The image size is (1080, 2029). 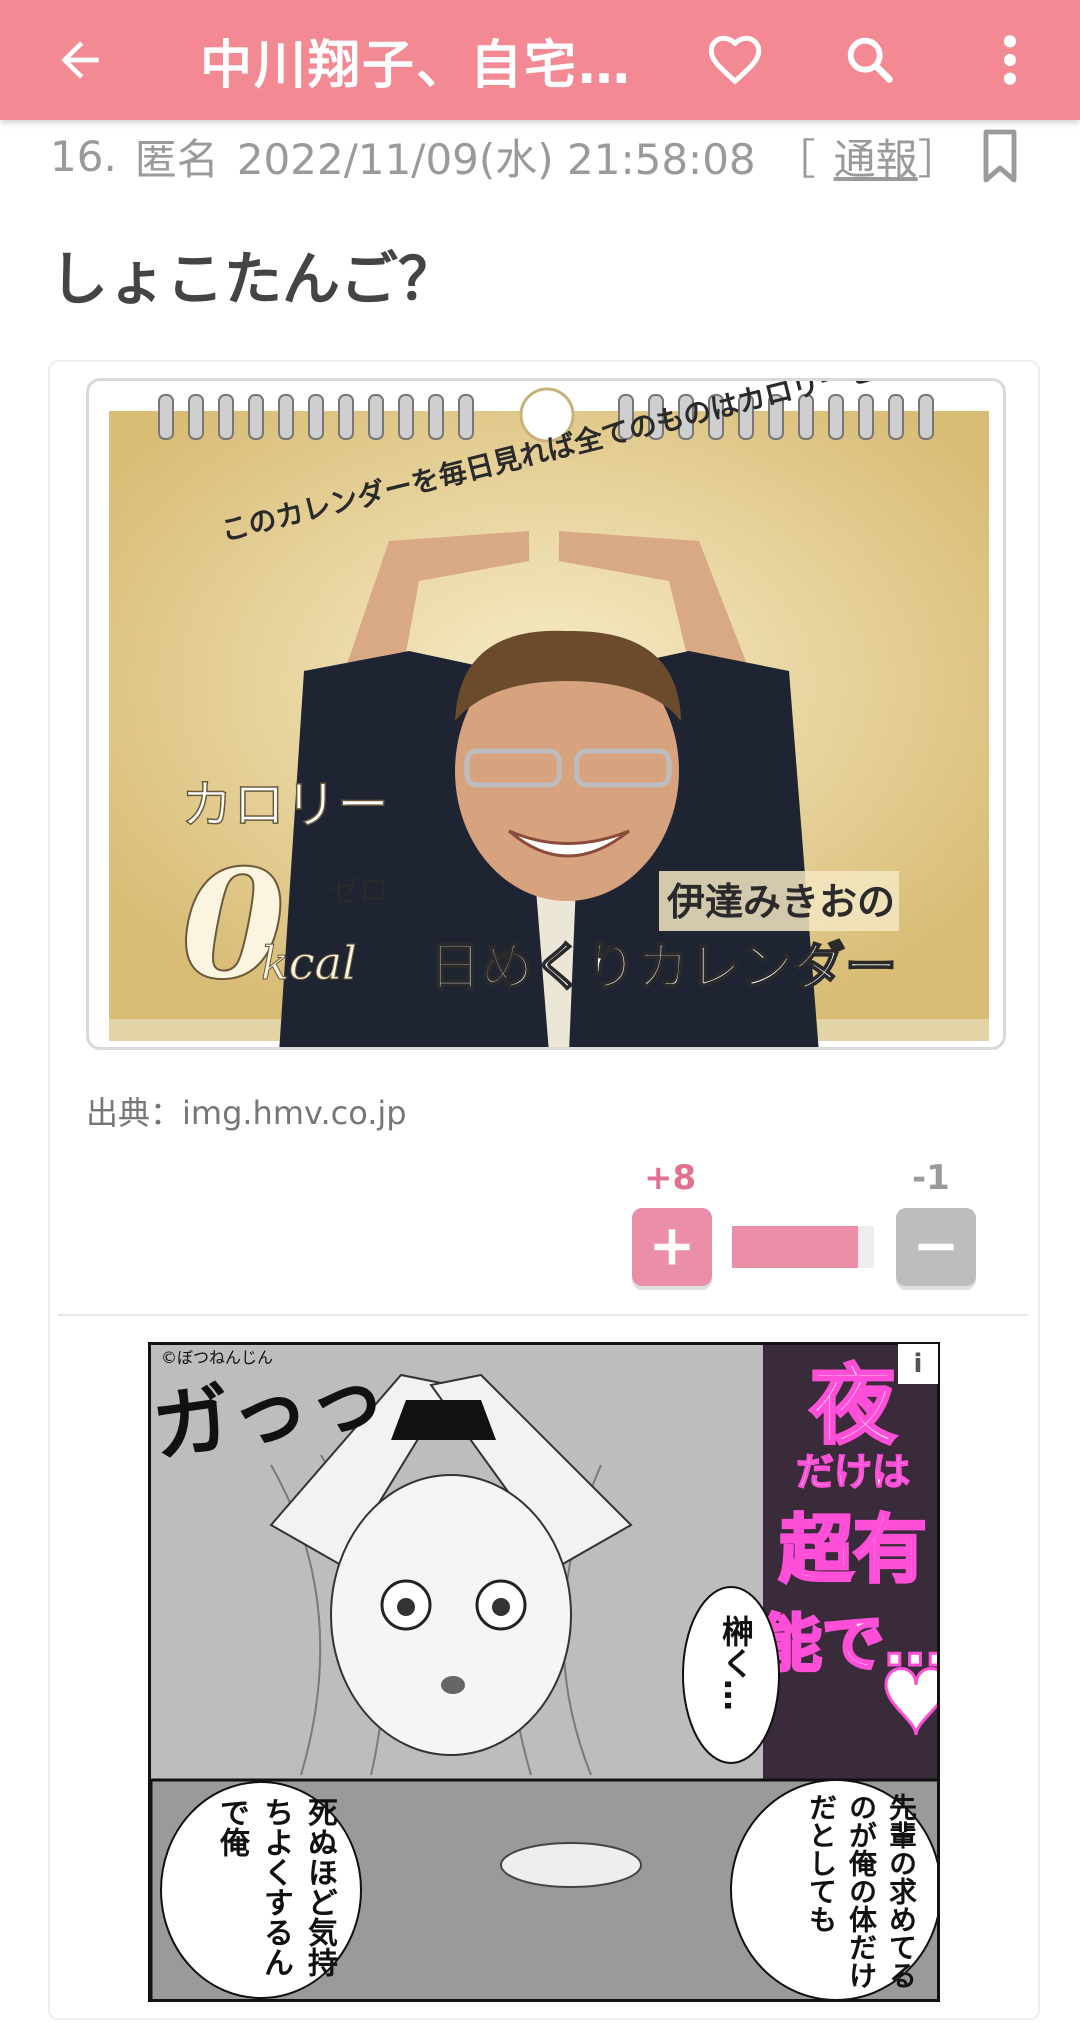 I want to click on report-bracket-open: ［, so click(x=794, y=159).